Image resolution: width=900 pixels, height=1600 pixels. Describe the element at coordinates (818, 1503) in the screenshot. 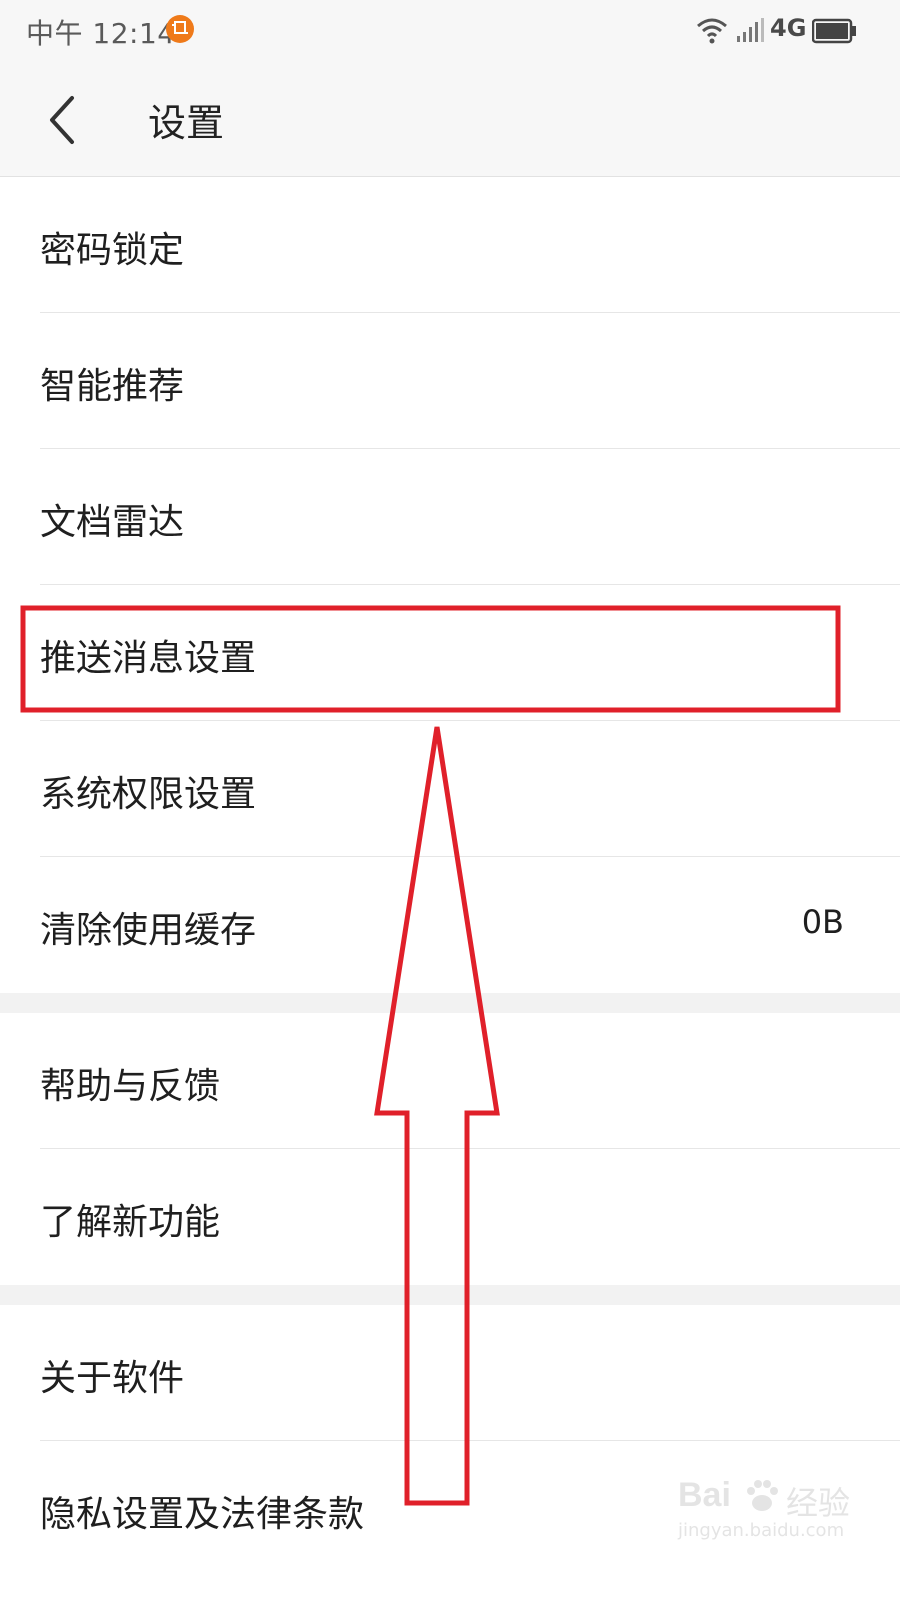

I see `watermark-brand-cn: 经验` at that location.